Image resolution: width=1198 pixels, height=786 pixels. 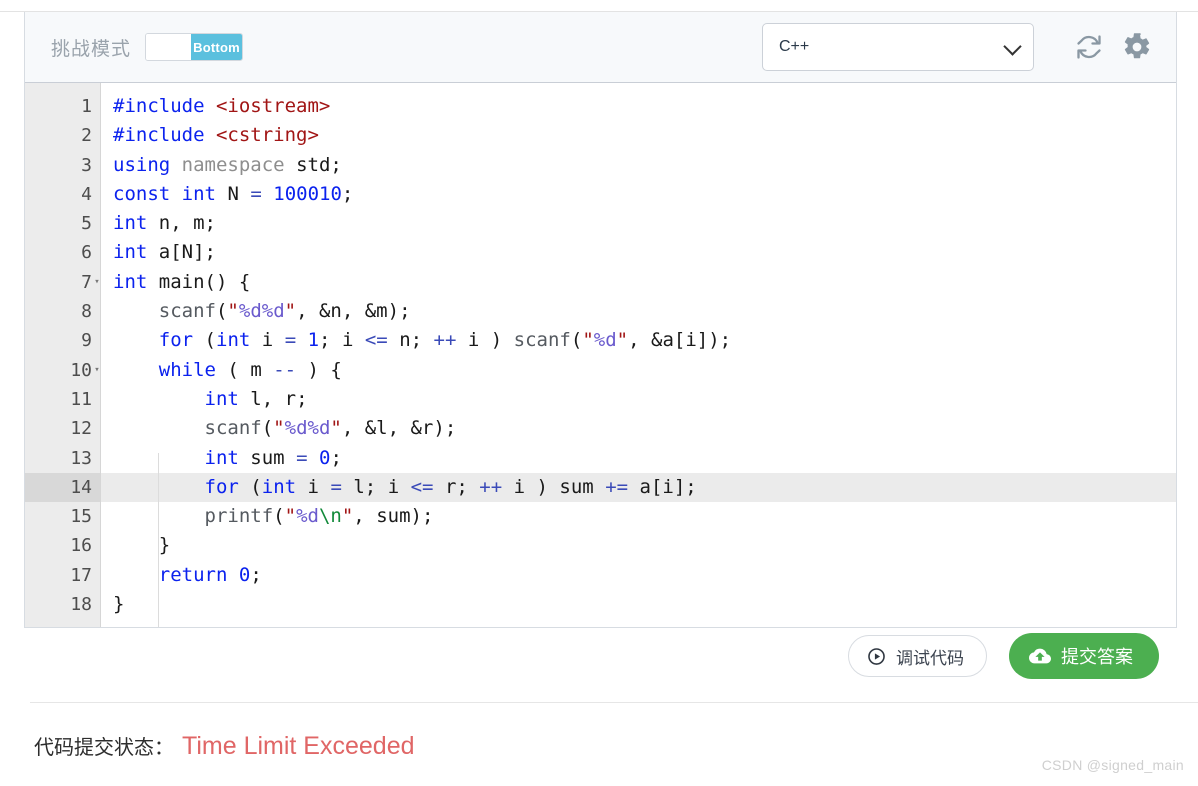 I want to click on code-token: using, so click(x=142, y=164).